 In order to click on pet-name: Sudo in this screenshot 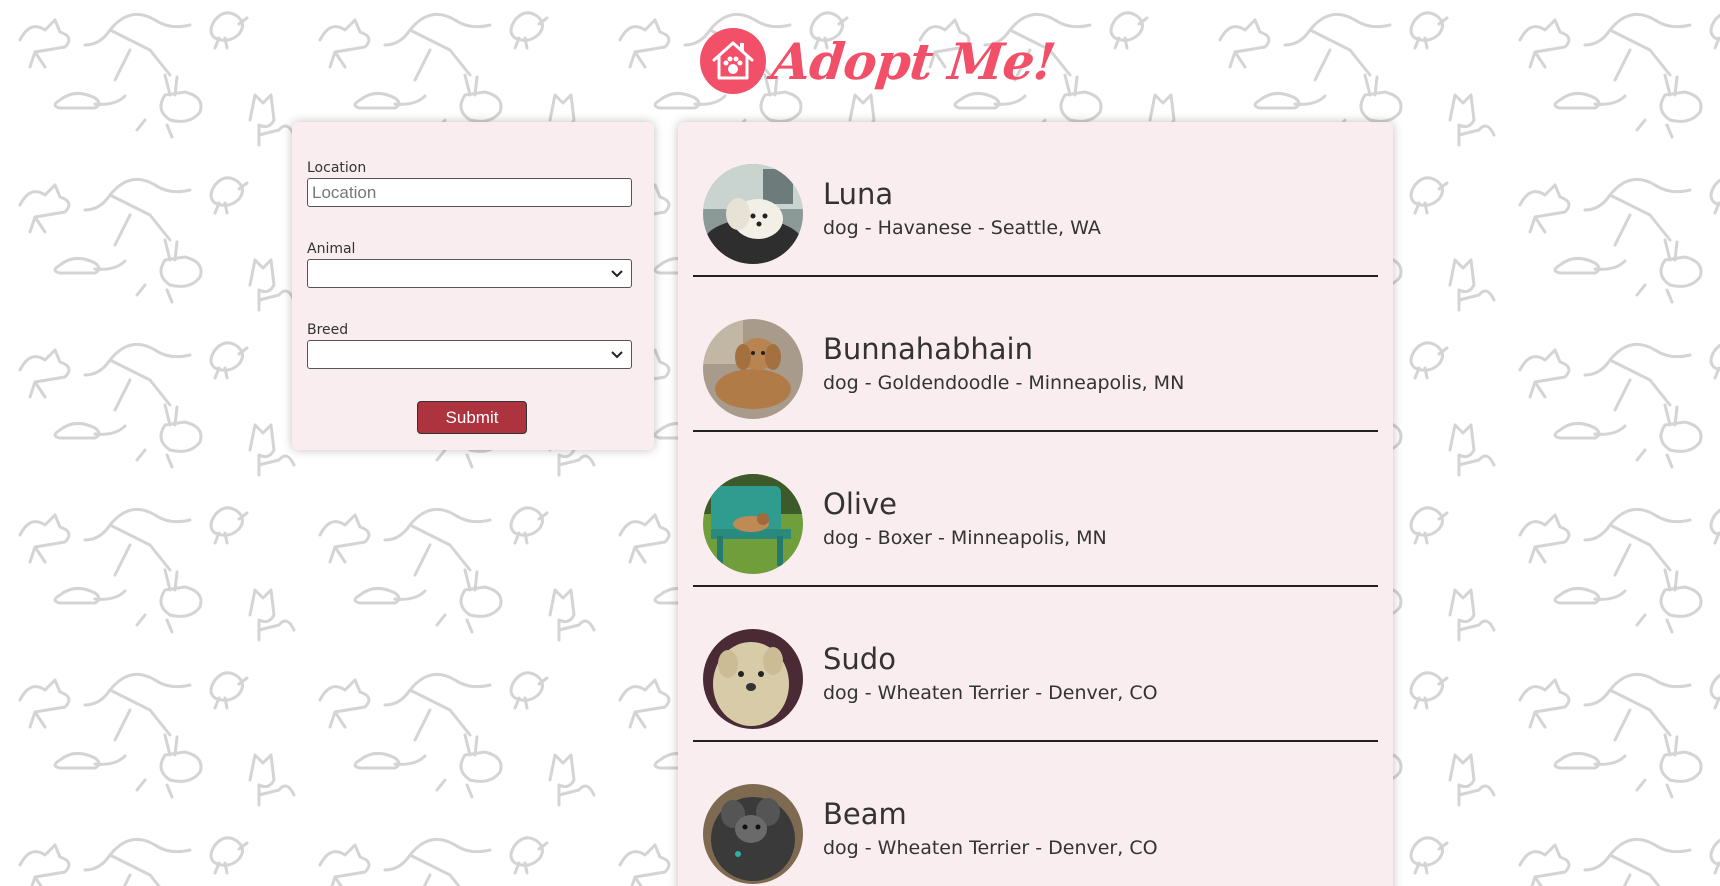, I will do `click(859, 659)`.